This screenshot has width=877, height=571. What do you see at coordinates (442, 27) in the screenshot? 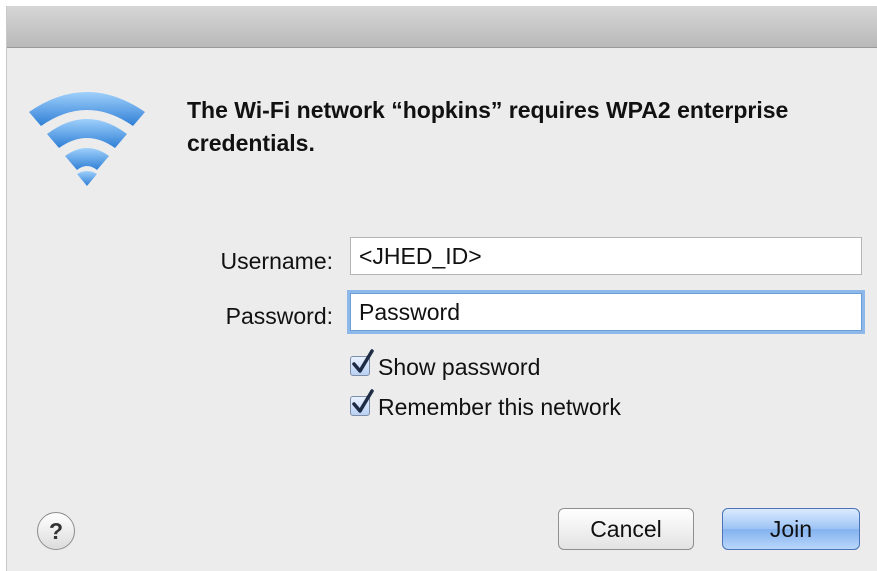
I see `title-bar` at bounding box center [442, 27].